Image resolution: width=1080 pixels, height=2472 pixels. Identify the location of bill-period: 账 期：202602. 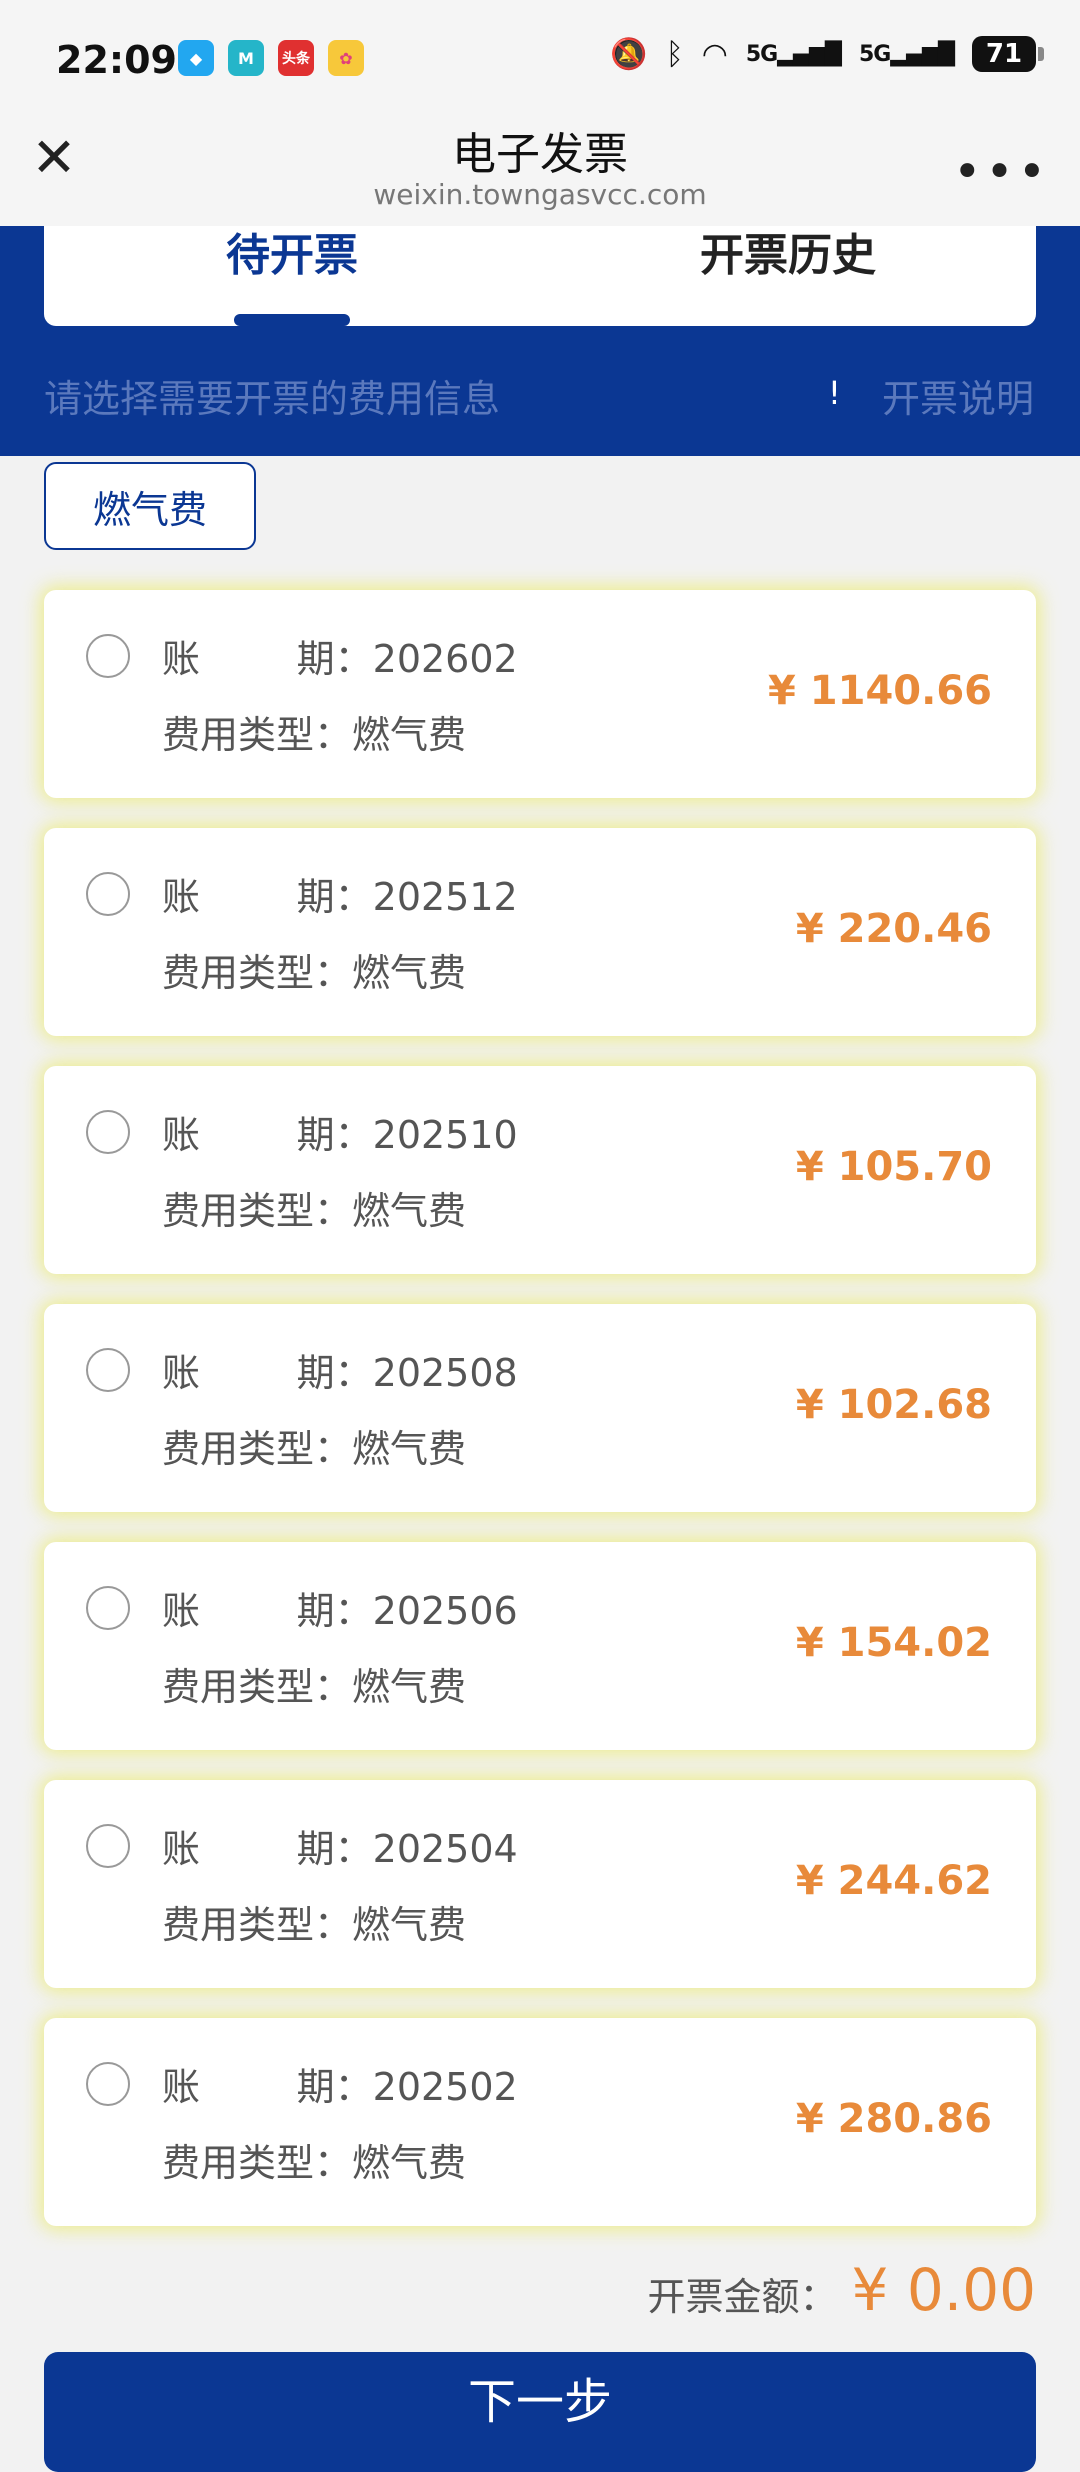
(340, 659).